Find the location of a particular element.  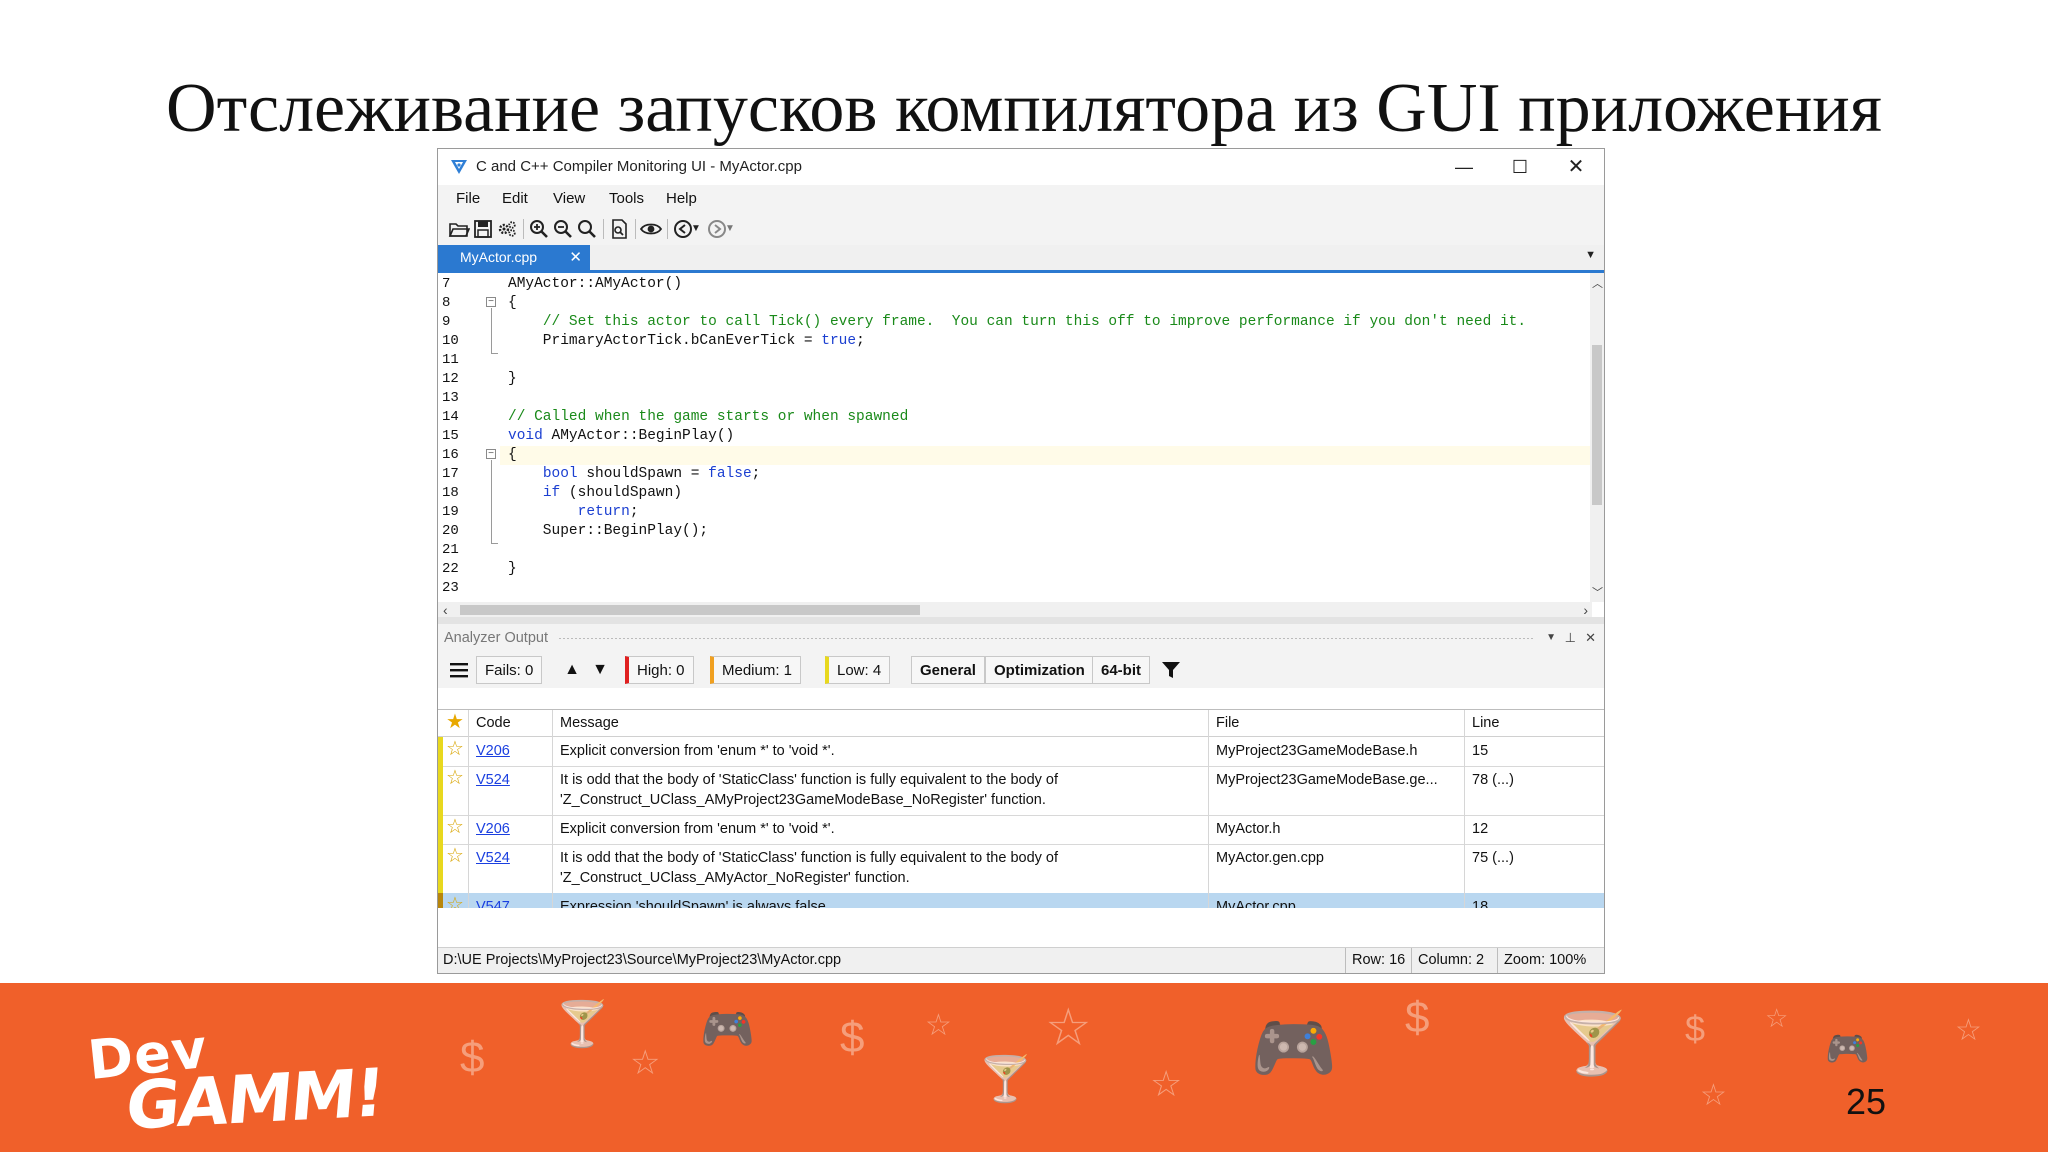

menu-help: Help is located at coordinates (681, 199).